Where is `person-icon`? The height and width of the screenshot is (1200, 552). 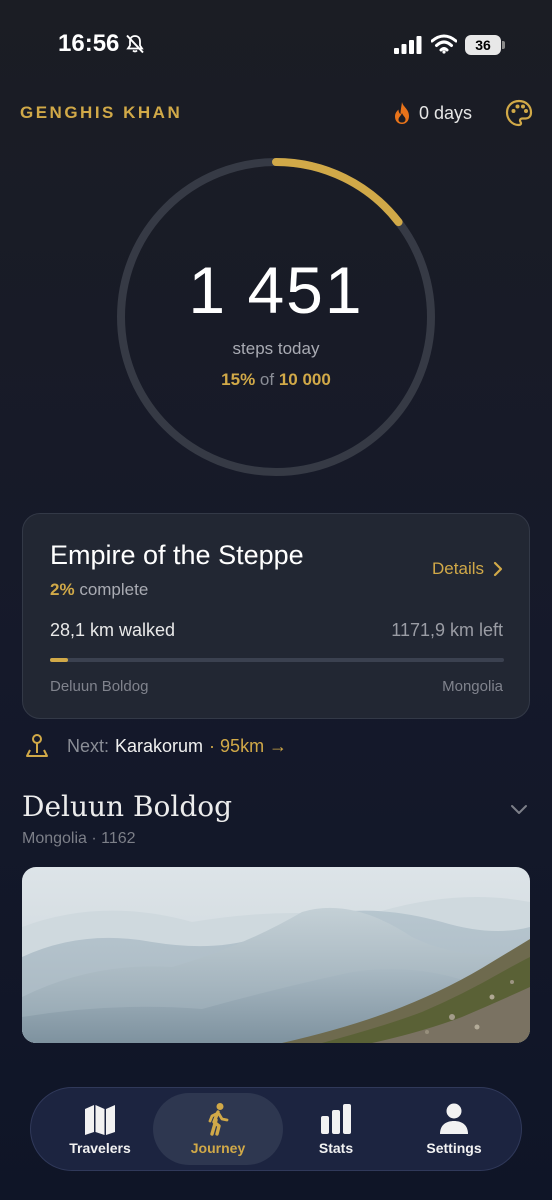 person-icon is located at coordinates (454, 1118).